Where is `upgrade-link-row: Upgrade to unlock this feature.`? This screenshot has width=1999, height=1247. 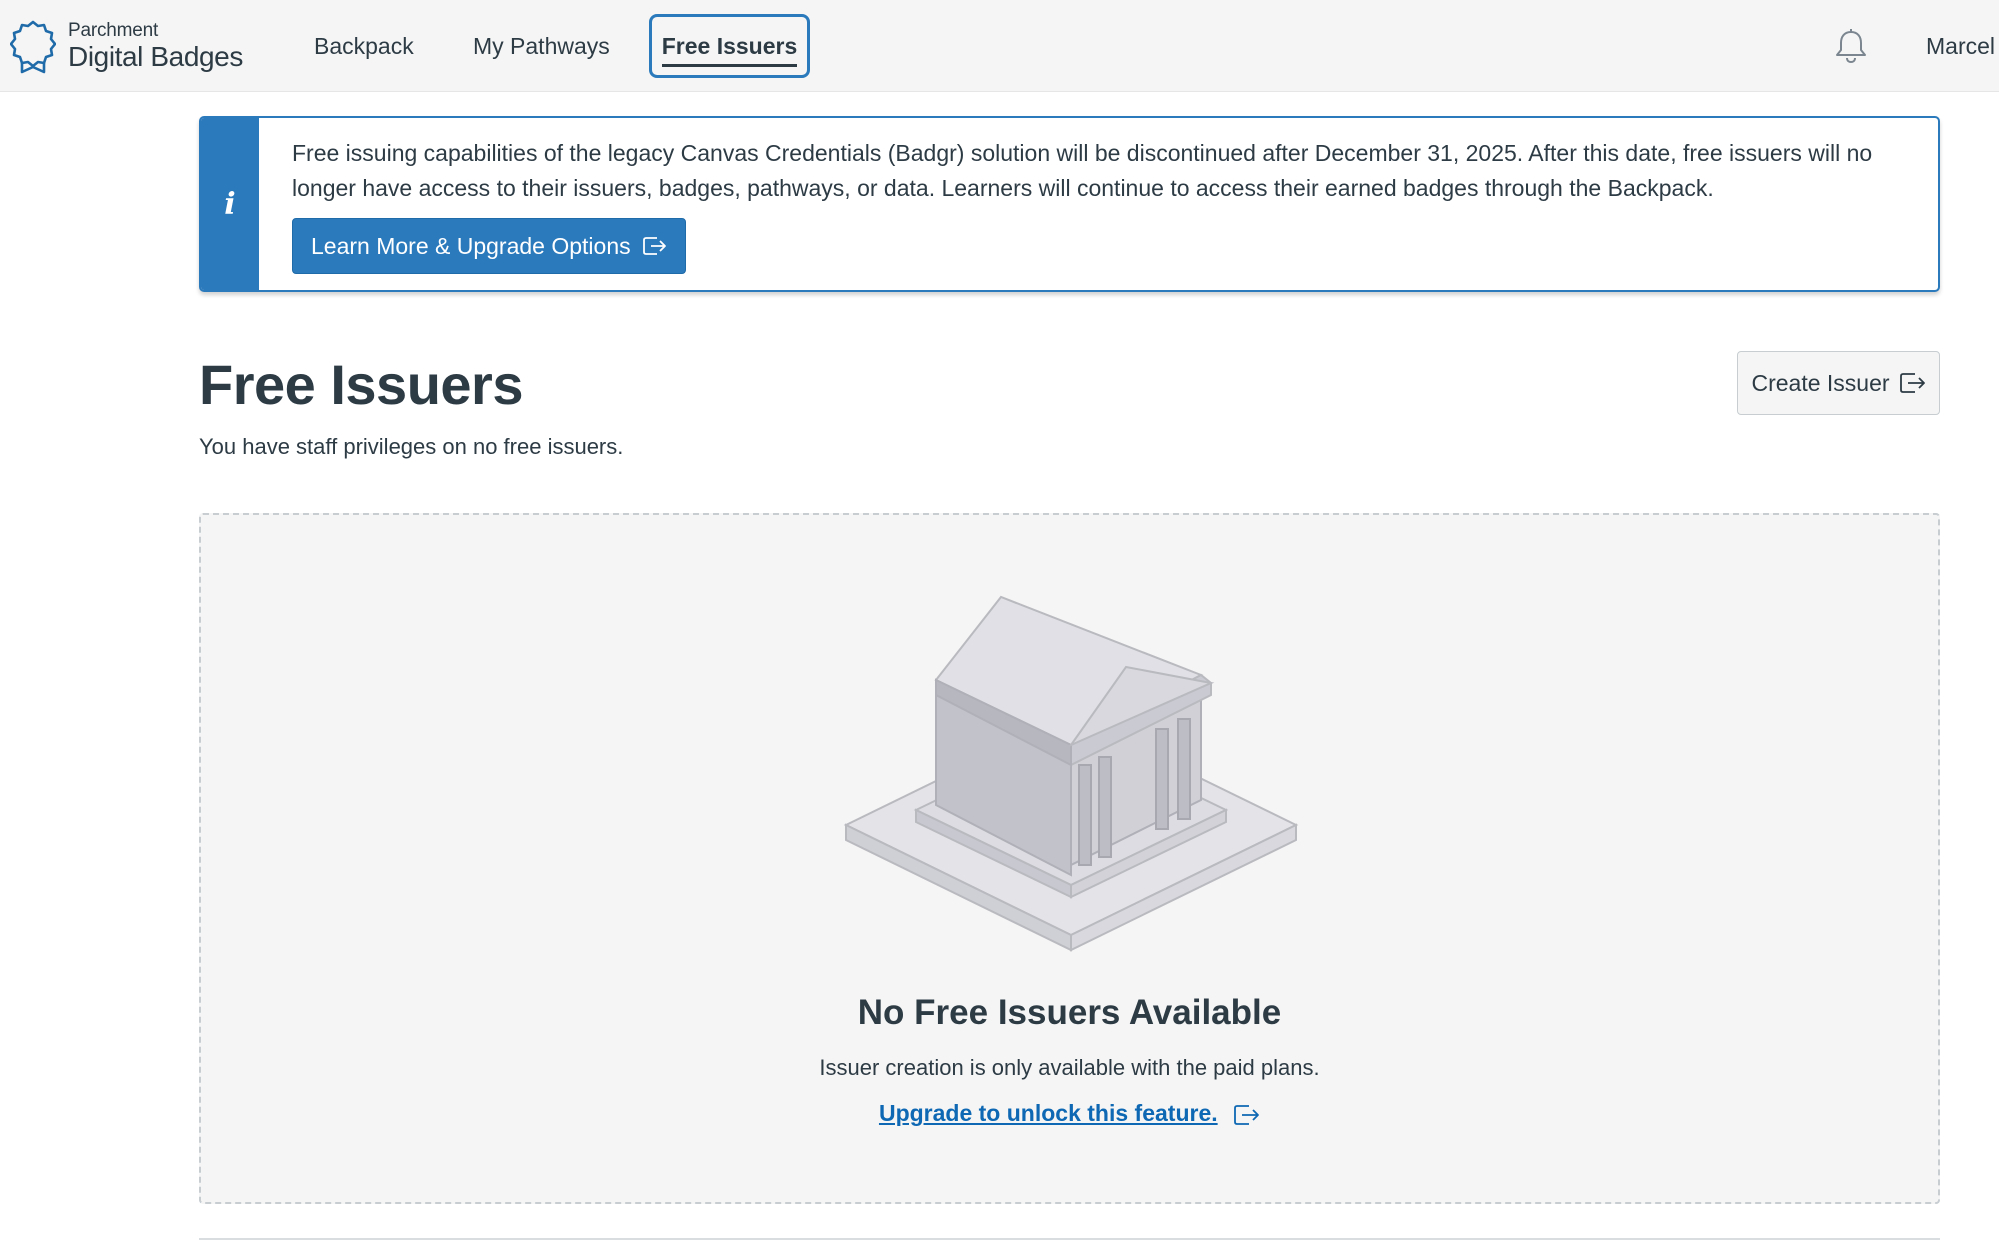
upgrade-link-row: Upgrade to unlock this feature. is located at coordinates (1069, 1113).